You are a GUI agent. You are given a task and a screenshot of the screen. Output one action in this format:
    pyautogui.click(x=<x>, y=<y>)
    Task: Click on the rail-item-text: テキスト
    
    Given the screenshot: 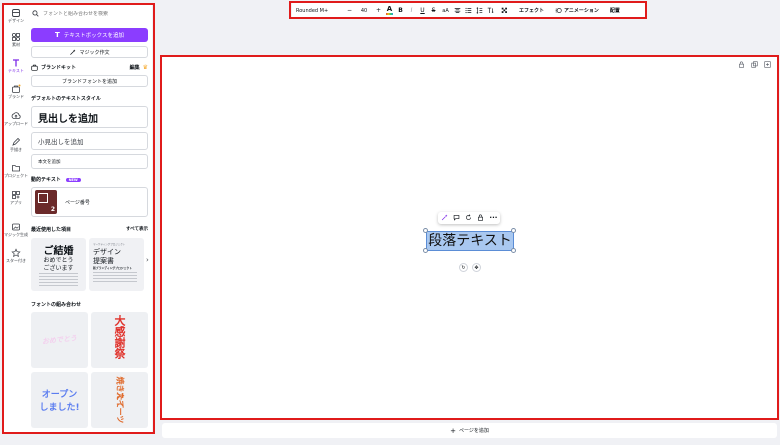 What is the action you would take?
    pyautogui.click(x=16, y=65)
    